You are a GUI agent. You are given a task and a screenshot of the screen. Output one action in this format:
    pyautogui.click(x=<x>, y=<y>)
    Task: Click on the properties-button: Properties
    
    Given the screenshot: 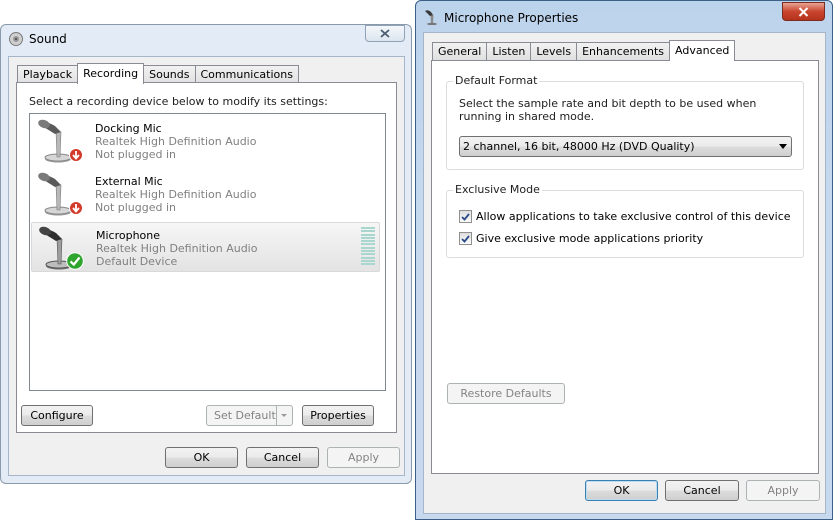 What is the action you would take?
    pyautogui.click(x=338, y=415)
    